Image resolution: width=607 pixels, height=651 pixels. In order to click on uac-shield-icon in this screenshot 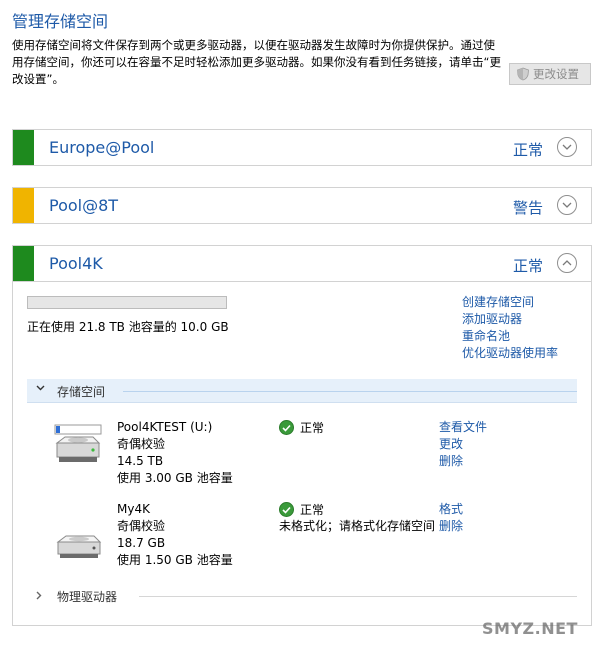, I will do `click(523, 74)`.